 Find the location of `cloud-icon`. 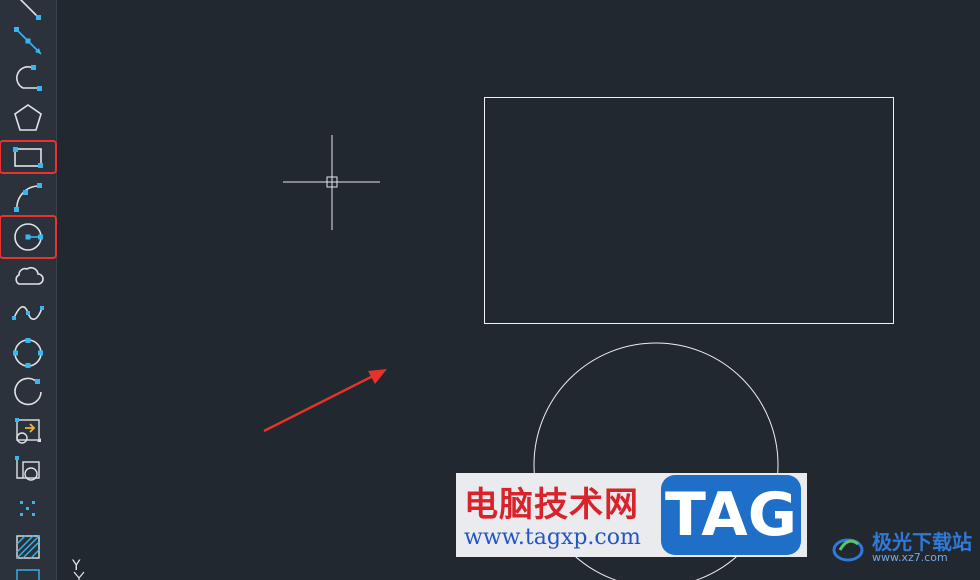

cloud-icon is located at coordinates (29, 275).